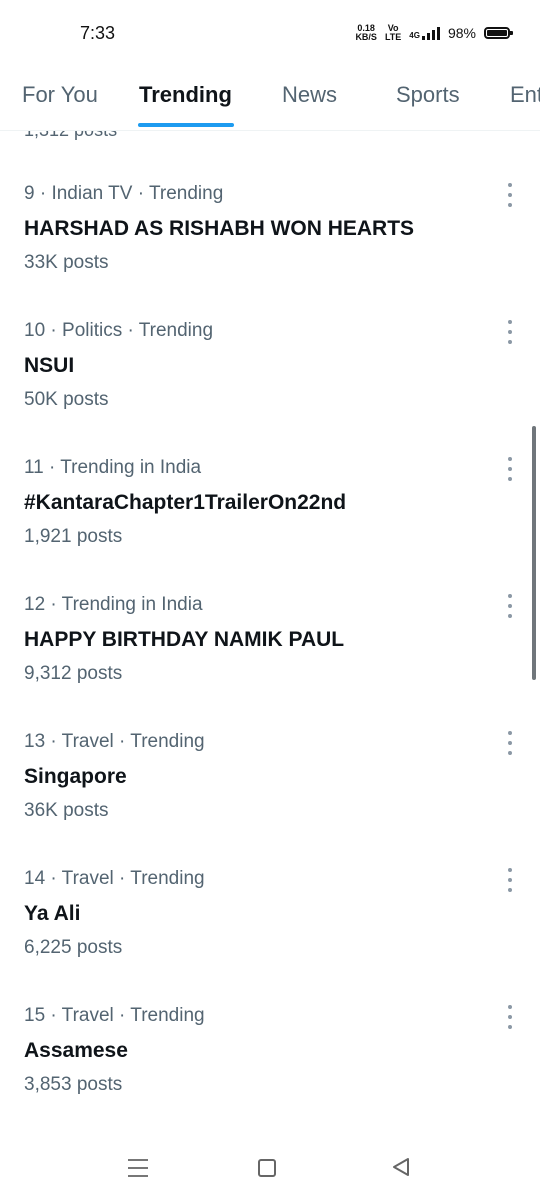 Image resolution: width=540 pixels, height=1200 pixels. I want to click on trend-title: Assamese, so click(76, 1050).